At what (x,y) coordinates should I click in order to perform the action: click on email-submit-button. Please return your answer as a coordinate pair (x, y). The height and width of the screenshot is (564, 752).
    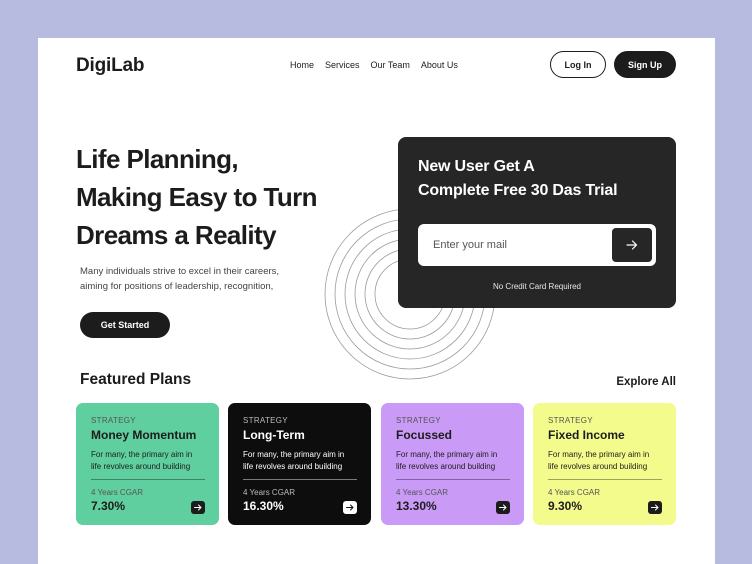
    Looking at the image, I should click on (632, 245).